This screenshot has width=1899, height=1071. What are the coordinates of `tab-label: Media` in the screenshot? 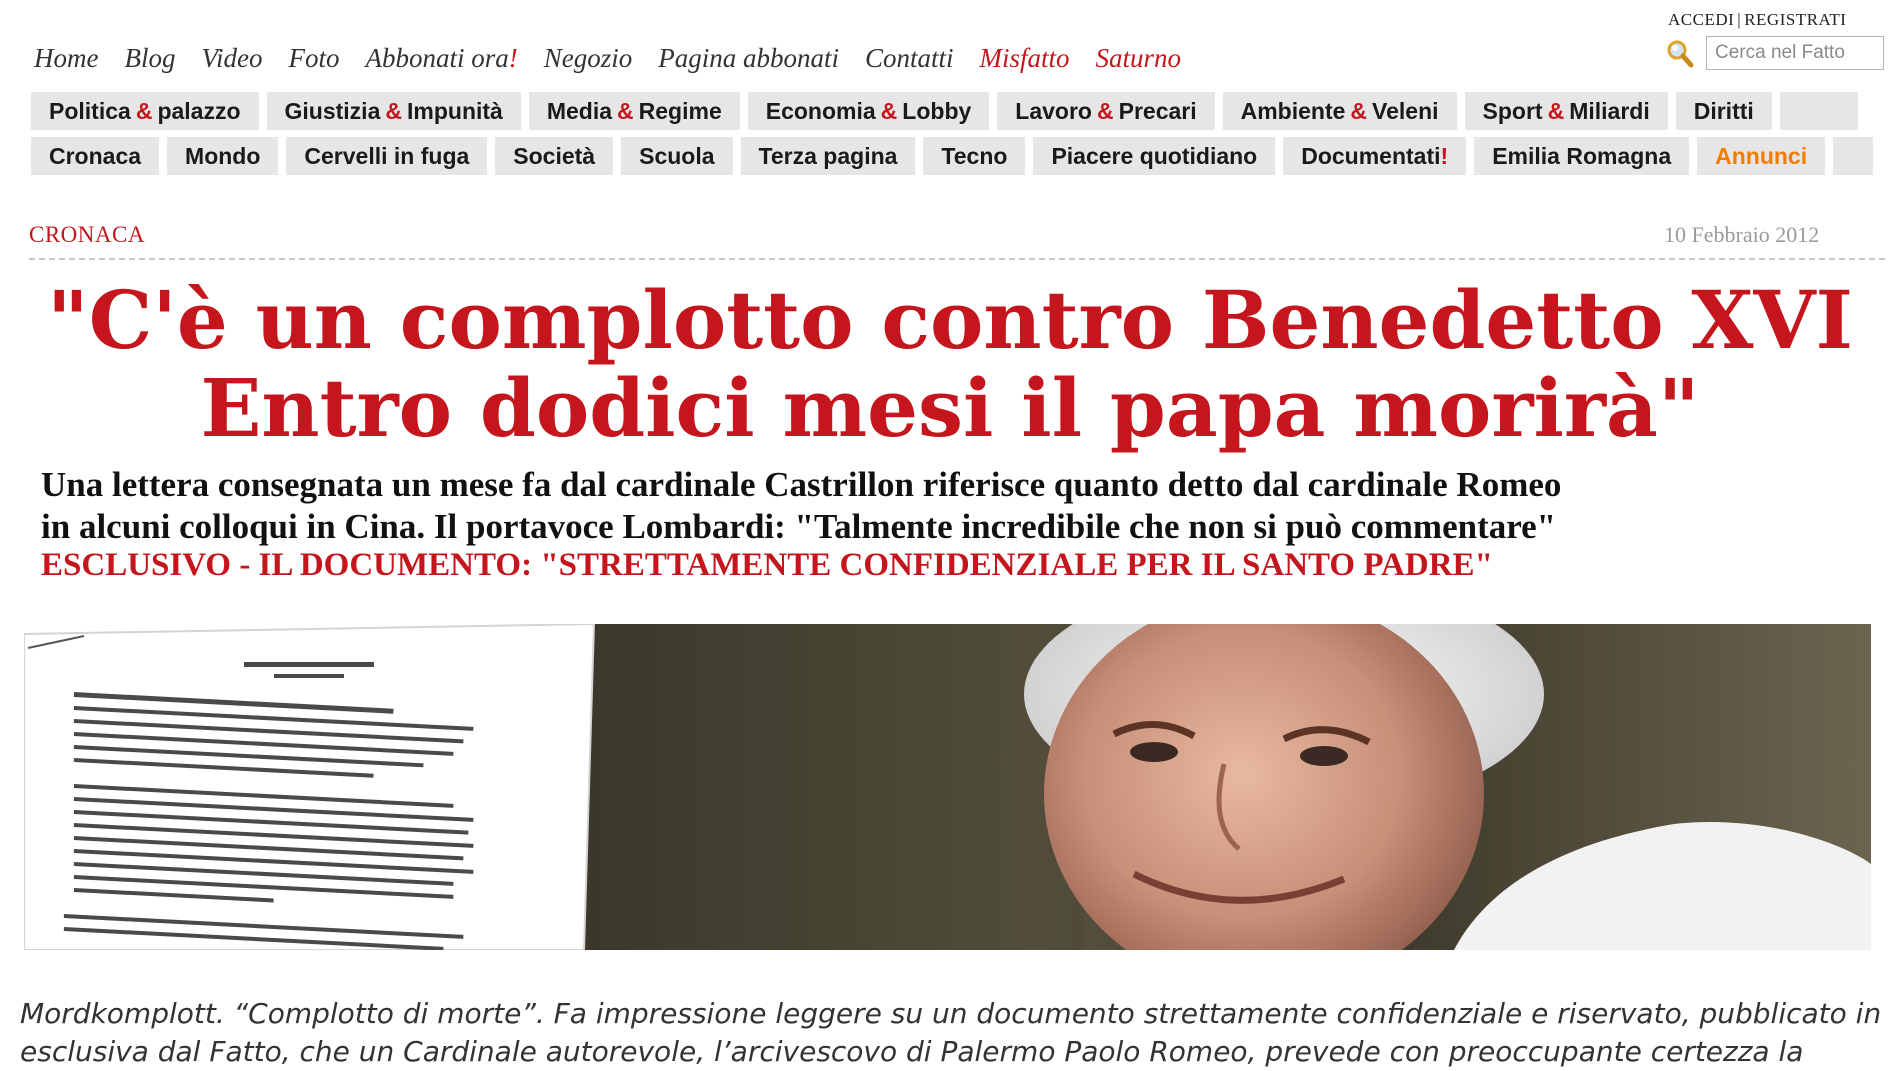 It's located at (579, 110).